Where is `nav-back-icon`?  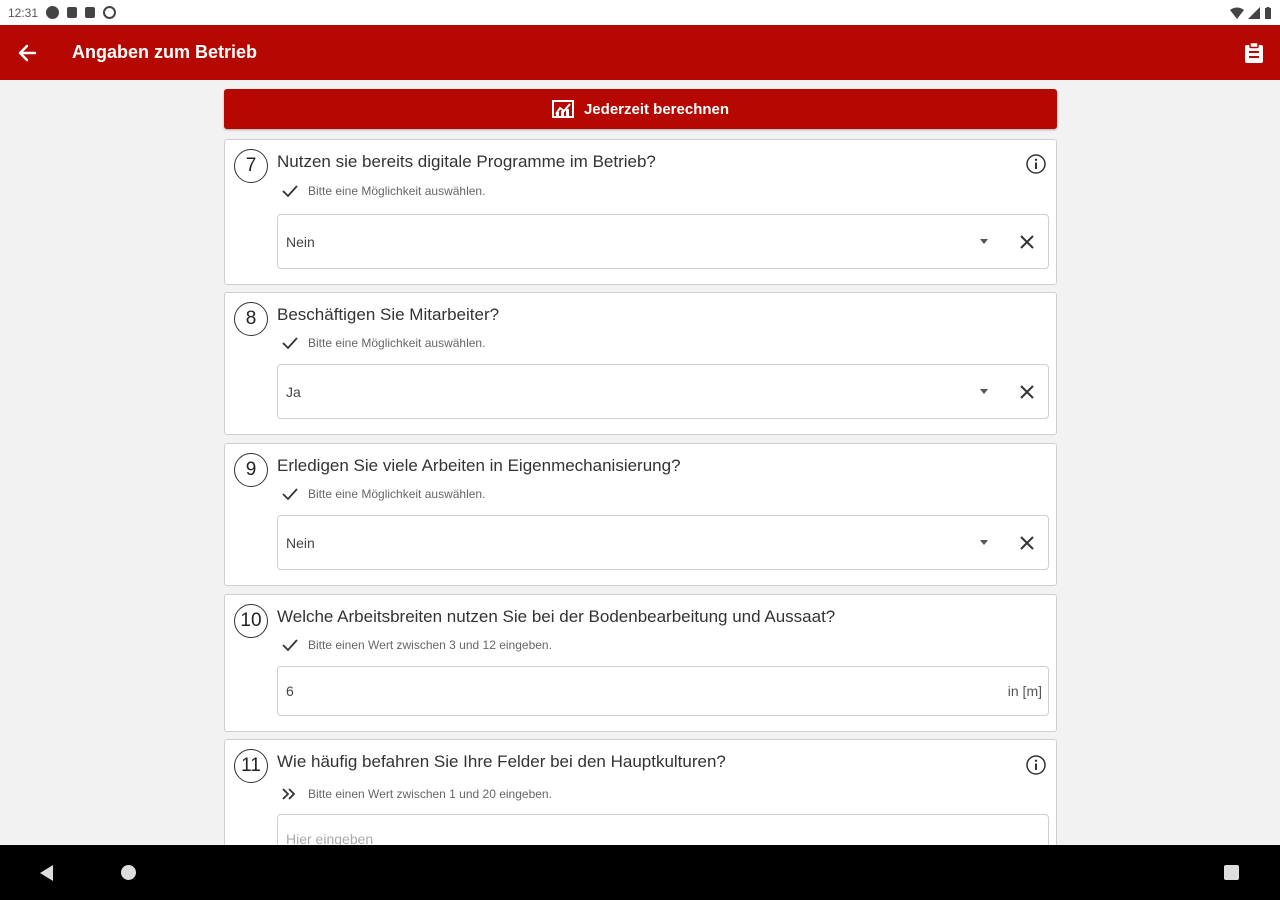
nav-back-icon is located at coordinates (46, 873).